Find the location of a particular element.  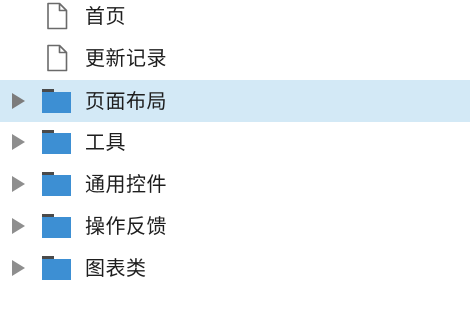

tree-item-label: 通用控件 is located at coordinates (126, 184).